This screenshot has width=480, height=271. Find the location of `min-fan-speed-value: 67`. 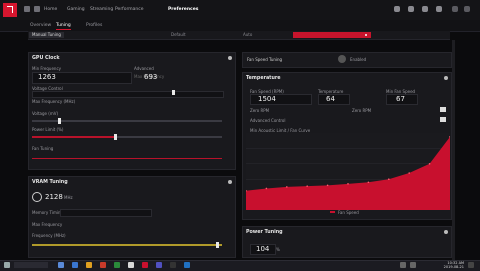

min-fan-speed-value: 67 is located at coordinates (400, 99).